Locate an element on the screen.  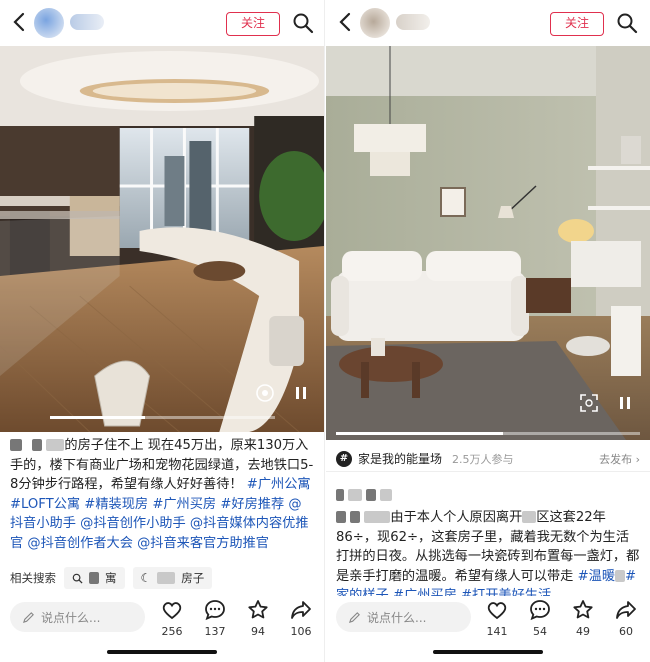
clock-icon: ☾ is located at coordinates (146, 578).